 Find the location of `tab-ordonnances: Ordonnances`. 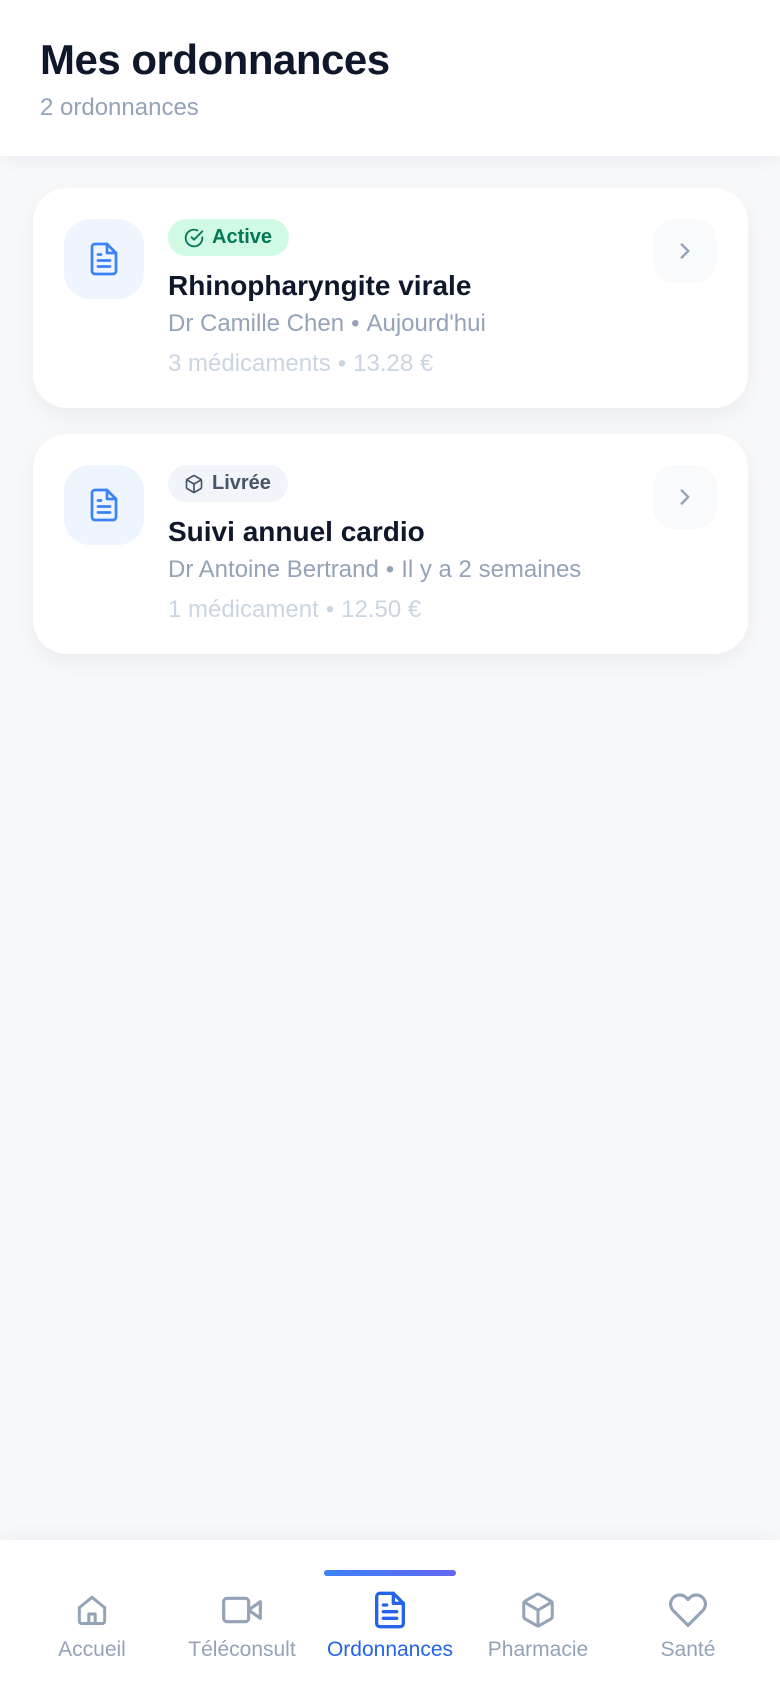

tab-ordonnances: Ordonnances is located at coordinates (390, 1628).